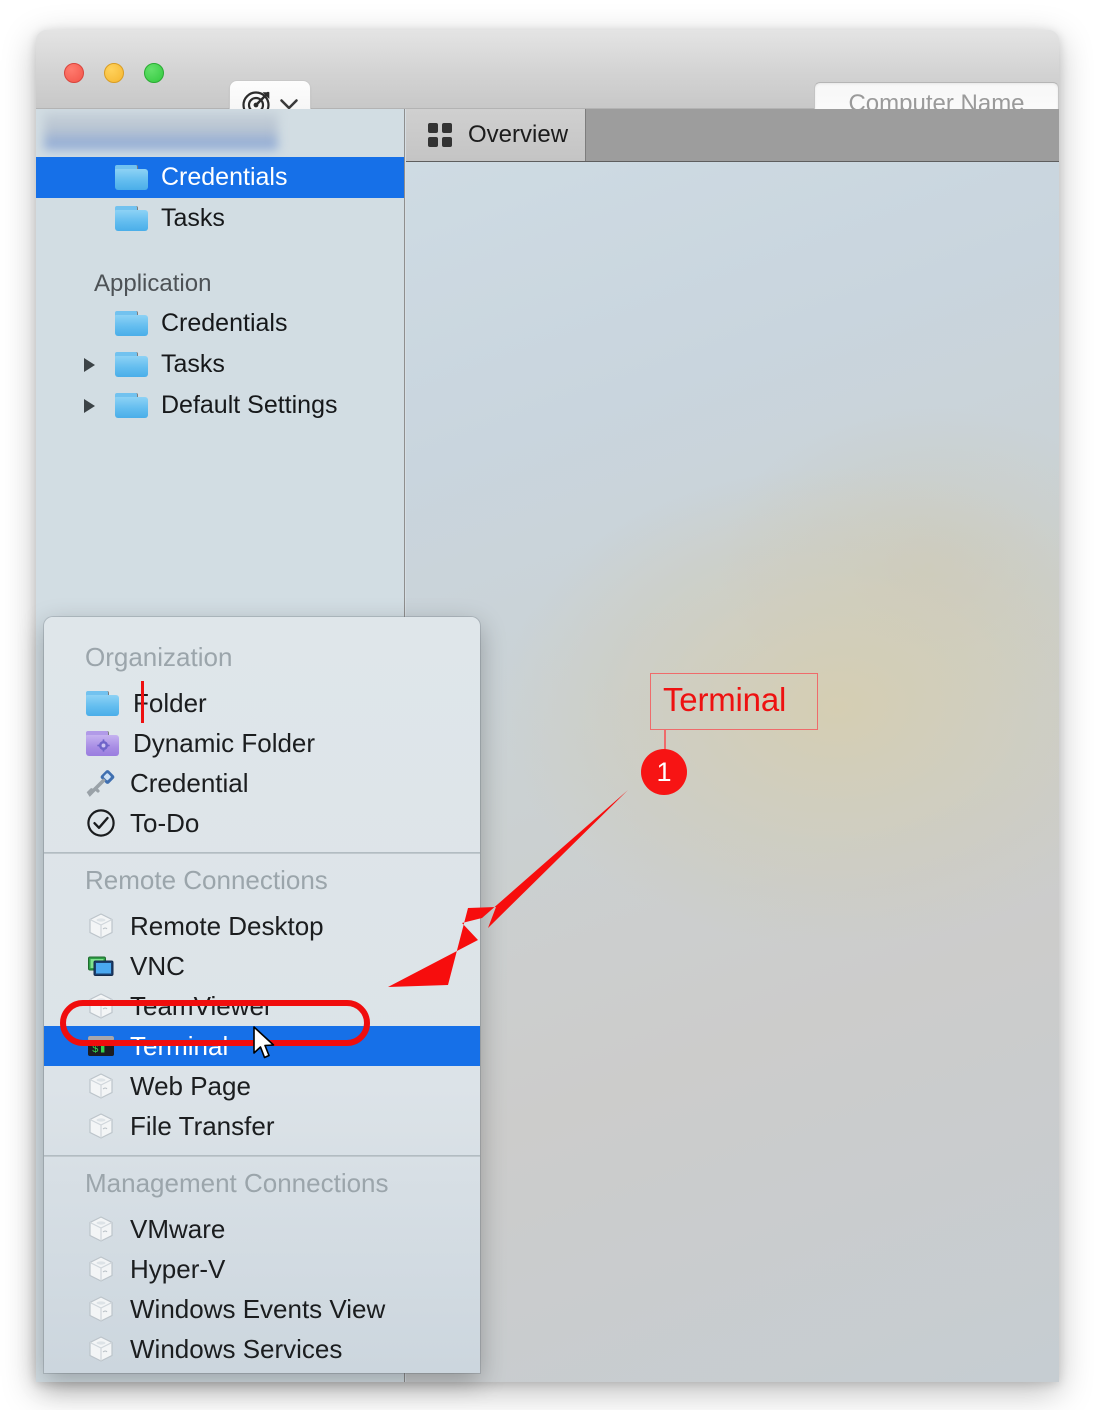 This screenshot has height=1410, width=1094. Describe the element at coordinates (206, 879) in the screenshot. I see `menu-section-remote-connections-header: Remote Connections` at that location.